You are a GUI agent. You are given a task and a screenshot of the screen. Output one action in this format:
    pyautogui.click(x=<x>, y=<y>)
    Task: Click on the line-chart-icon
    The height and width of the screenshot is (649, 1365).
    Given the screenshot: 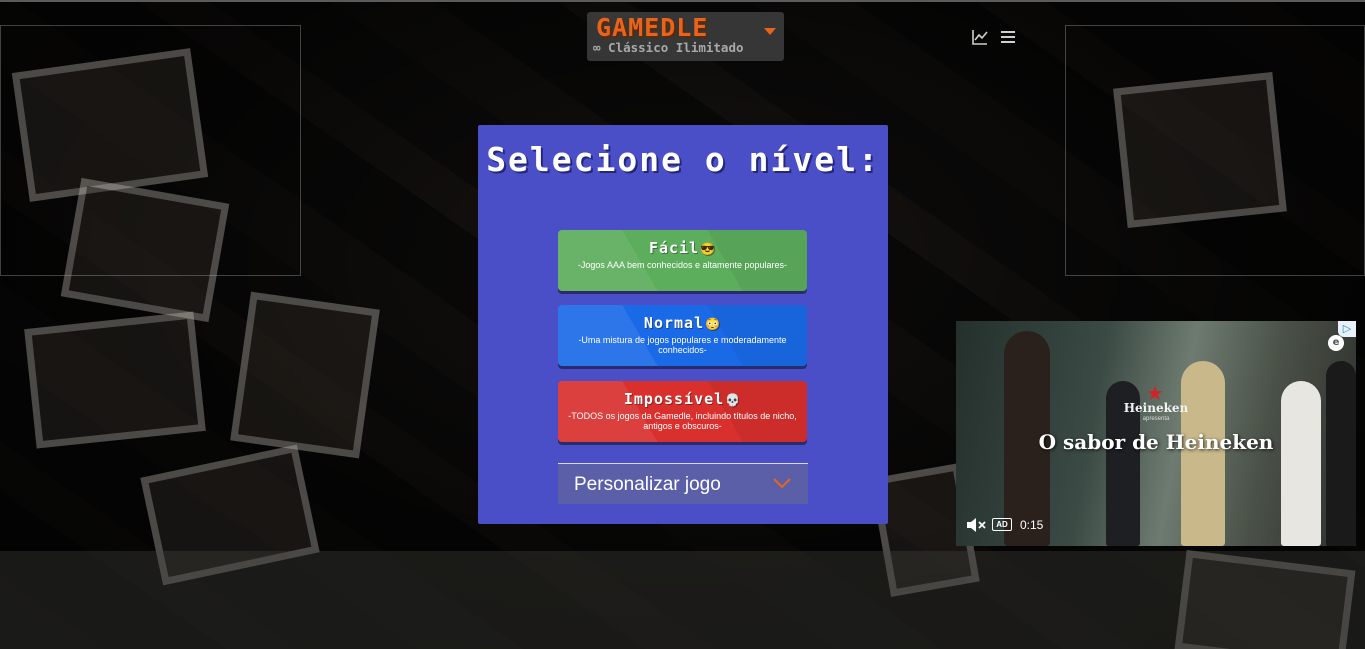 What is the action you would take?
    pyautogui.click(x=980, y=37)
    